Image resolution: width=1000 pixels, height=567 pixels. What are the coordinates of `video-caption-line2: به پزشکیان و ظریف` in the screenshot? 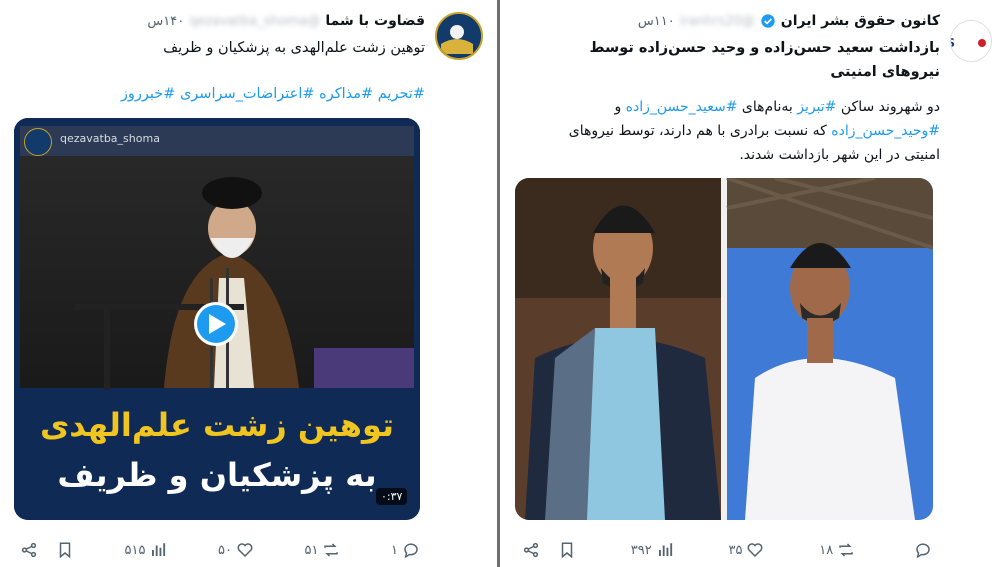 It's located at (217, 475).